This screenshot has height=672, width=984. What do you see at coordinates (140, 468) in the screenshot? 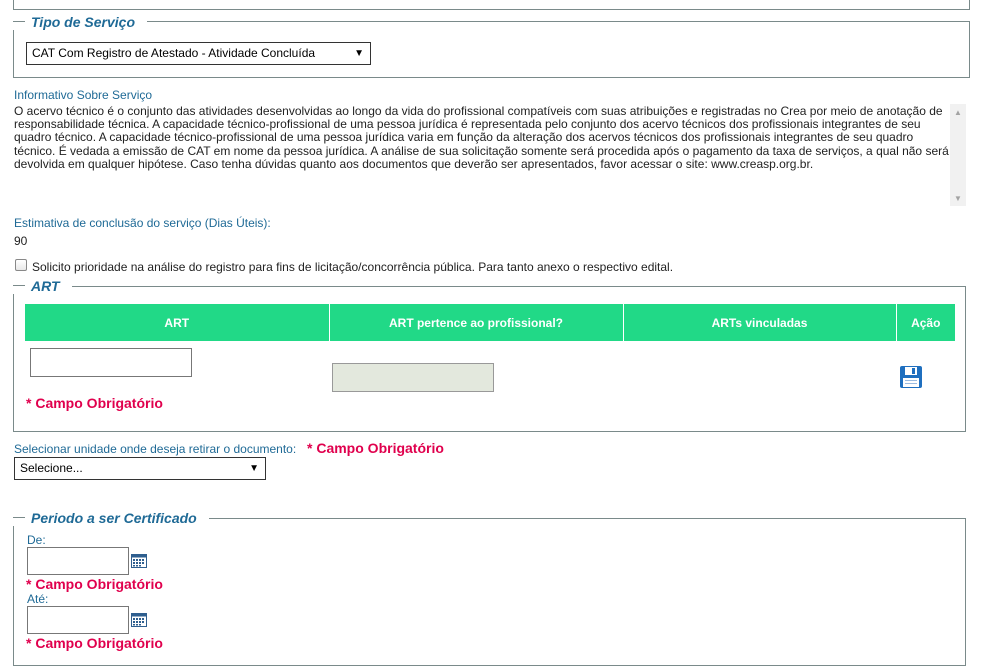
I see `unidade-select: Selecione... ▼` at bounding box center [140, 468].